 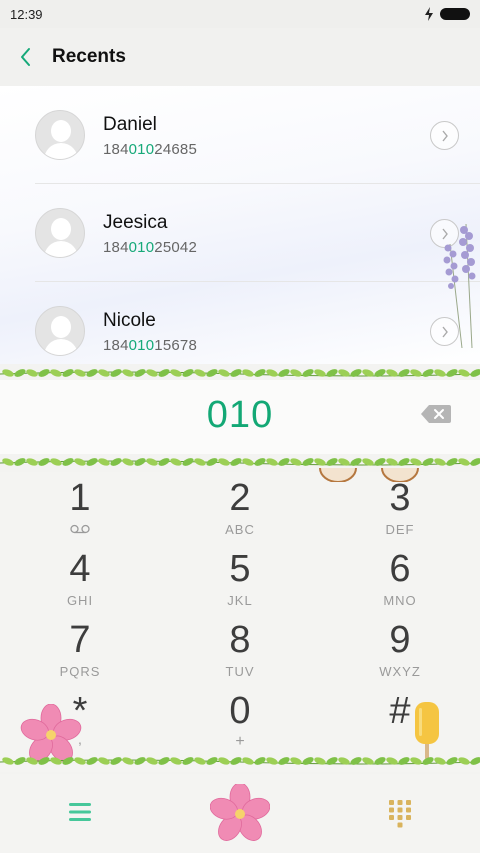 I want to click on key-8: 8 TUV, so click(x=240, y=655).